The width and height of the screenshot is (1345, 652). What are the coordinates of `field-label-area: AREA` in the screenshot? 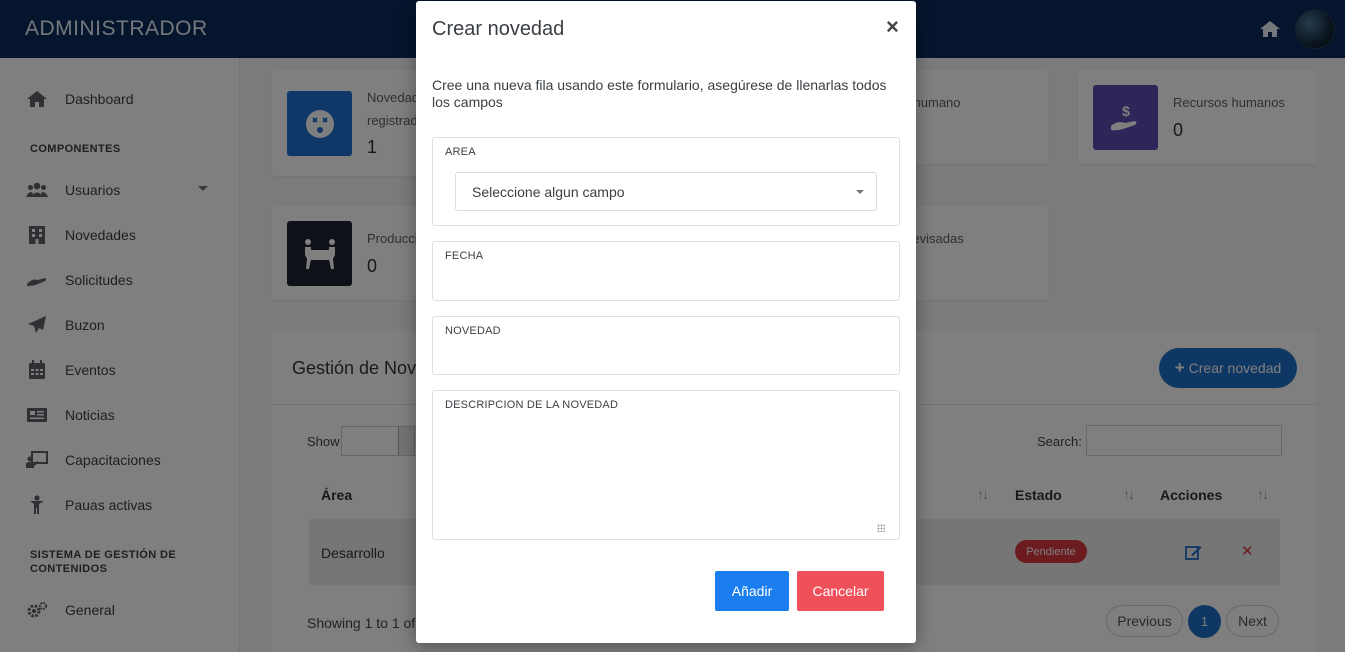 It's located at (460, 152).